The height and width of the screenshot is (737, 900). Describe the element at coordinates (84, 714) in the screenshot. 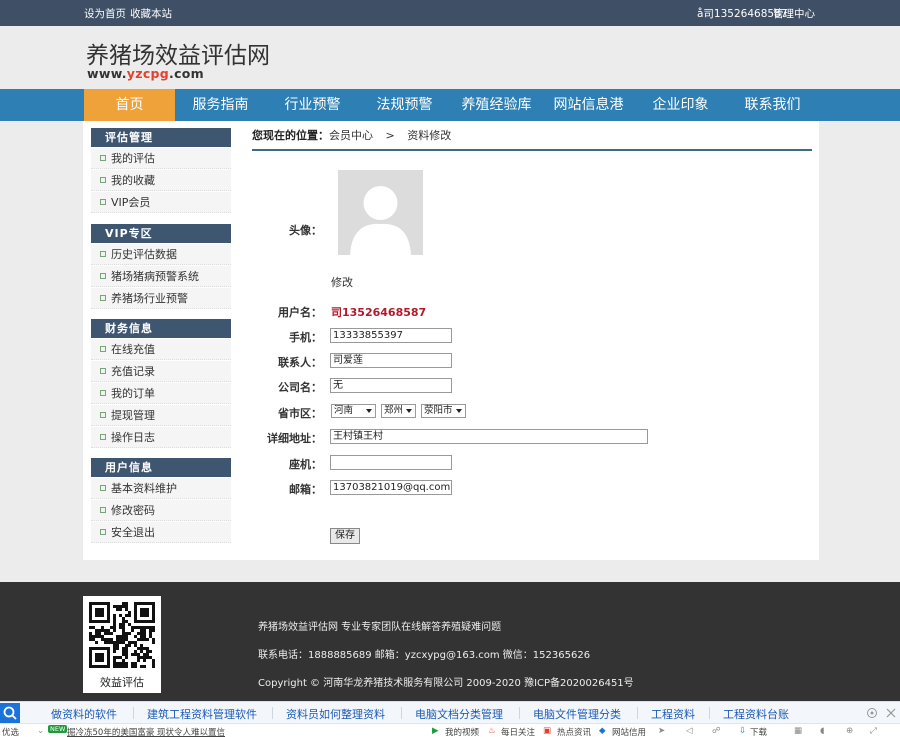

I see `suggestion-link: 做资料的软件` at that location.